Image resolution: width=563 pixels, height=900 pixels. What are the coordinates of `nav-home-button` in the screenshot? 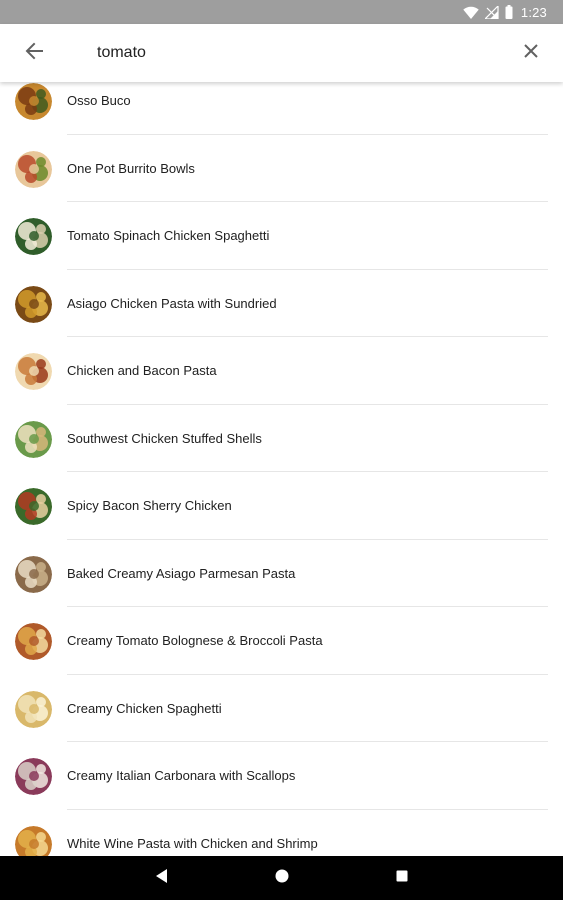 It's located at (282, 878).